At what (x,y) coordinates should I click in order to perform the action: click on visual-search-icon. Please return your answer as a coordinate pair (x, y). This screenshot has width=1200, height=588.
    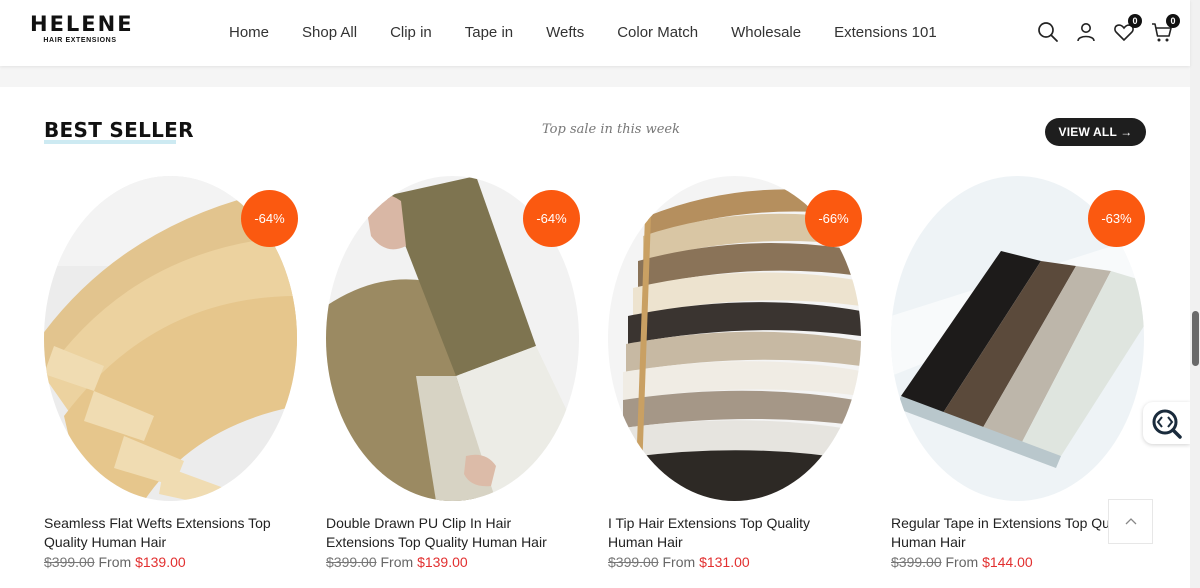
    Looking at the image, I should click on (1167, 424).